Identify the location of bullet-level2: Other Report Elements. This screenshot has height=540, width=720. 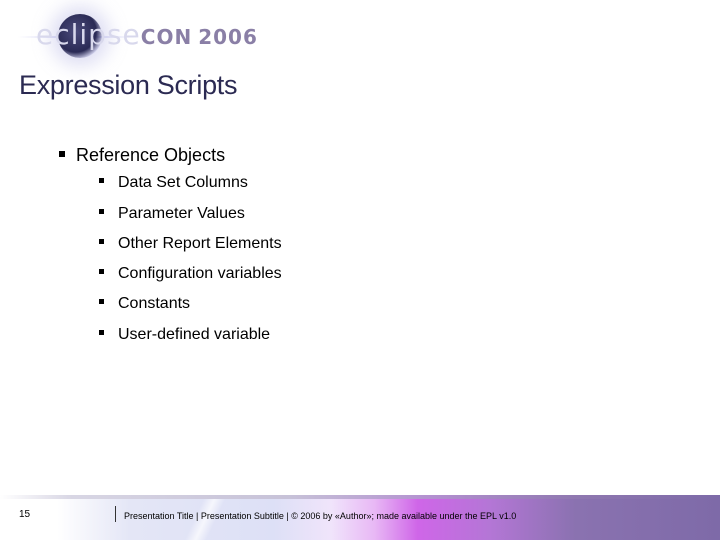
(190, 244).